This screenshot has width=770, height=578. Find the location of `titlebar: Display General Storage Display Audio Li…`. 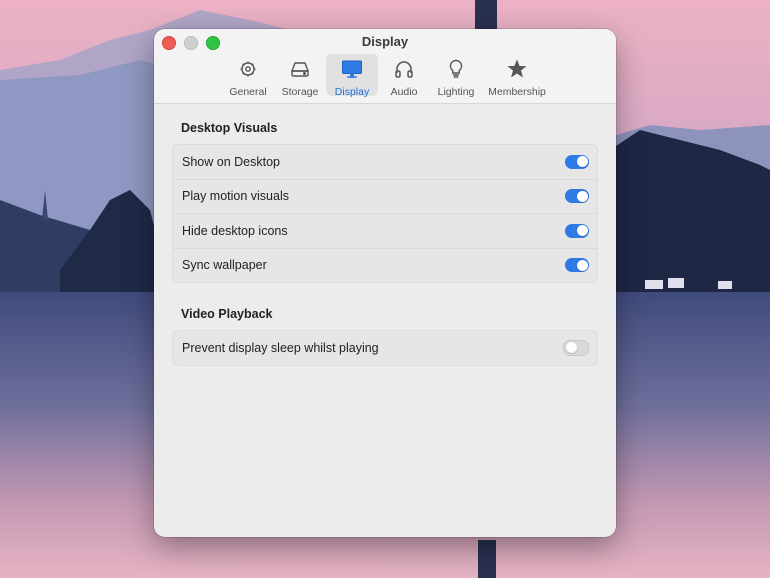

titlebar: Display General Storage Display Audio Li… is located at coordinates (385, 66).